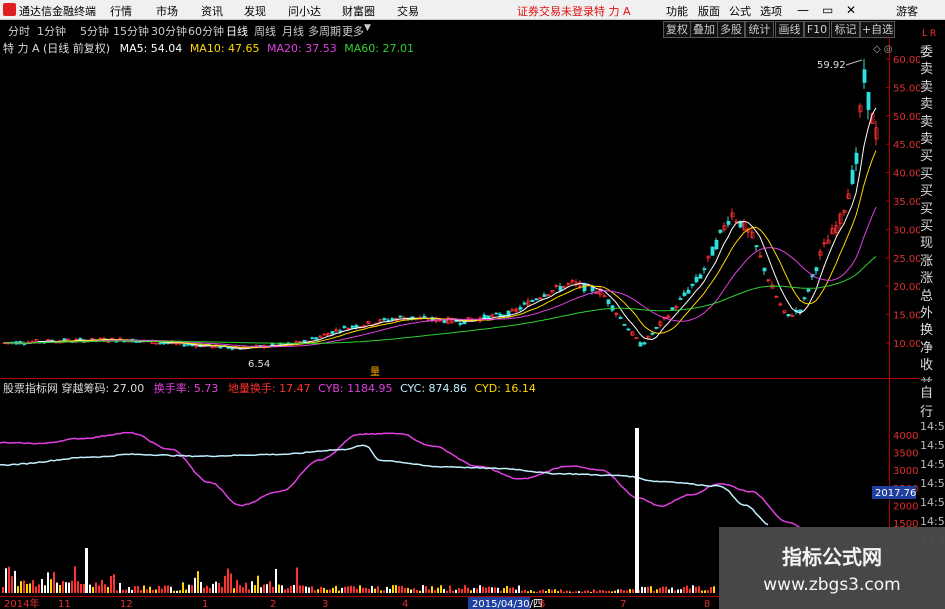 Image resolution: width=945 pixels, height=609 pixels. I want to click on chart-settings-icon: ◇ ◎, so click(883, 49).